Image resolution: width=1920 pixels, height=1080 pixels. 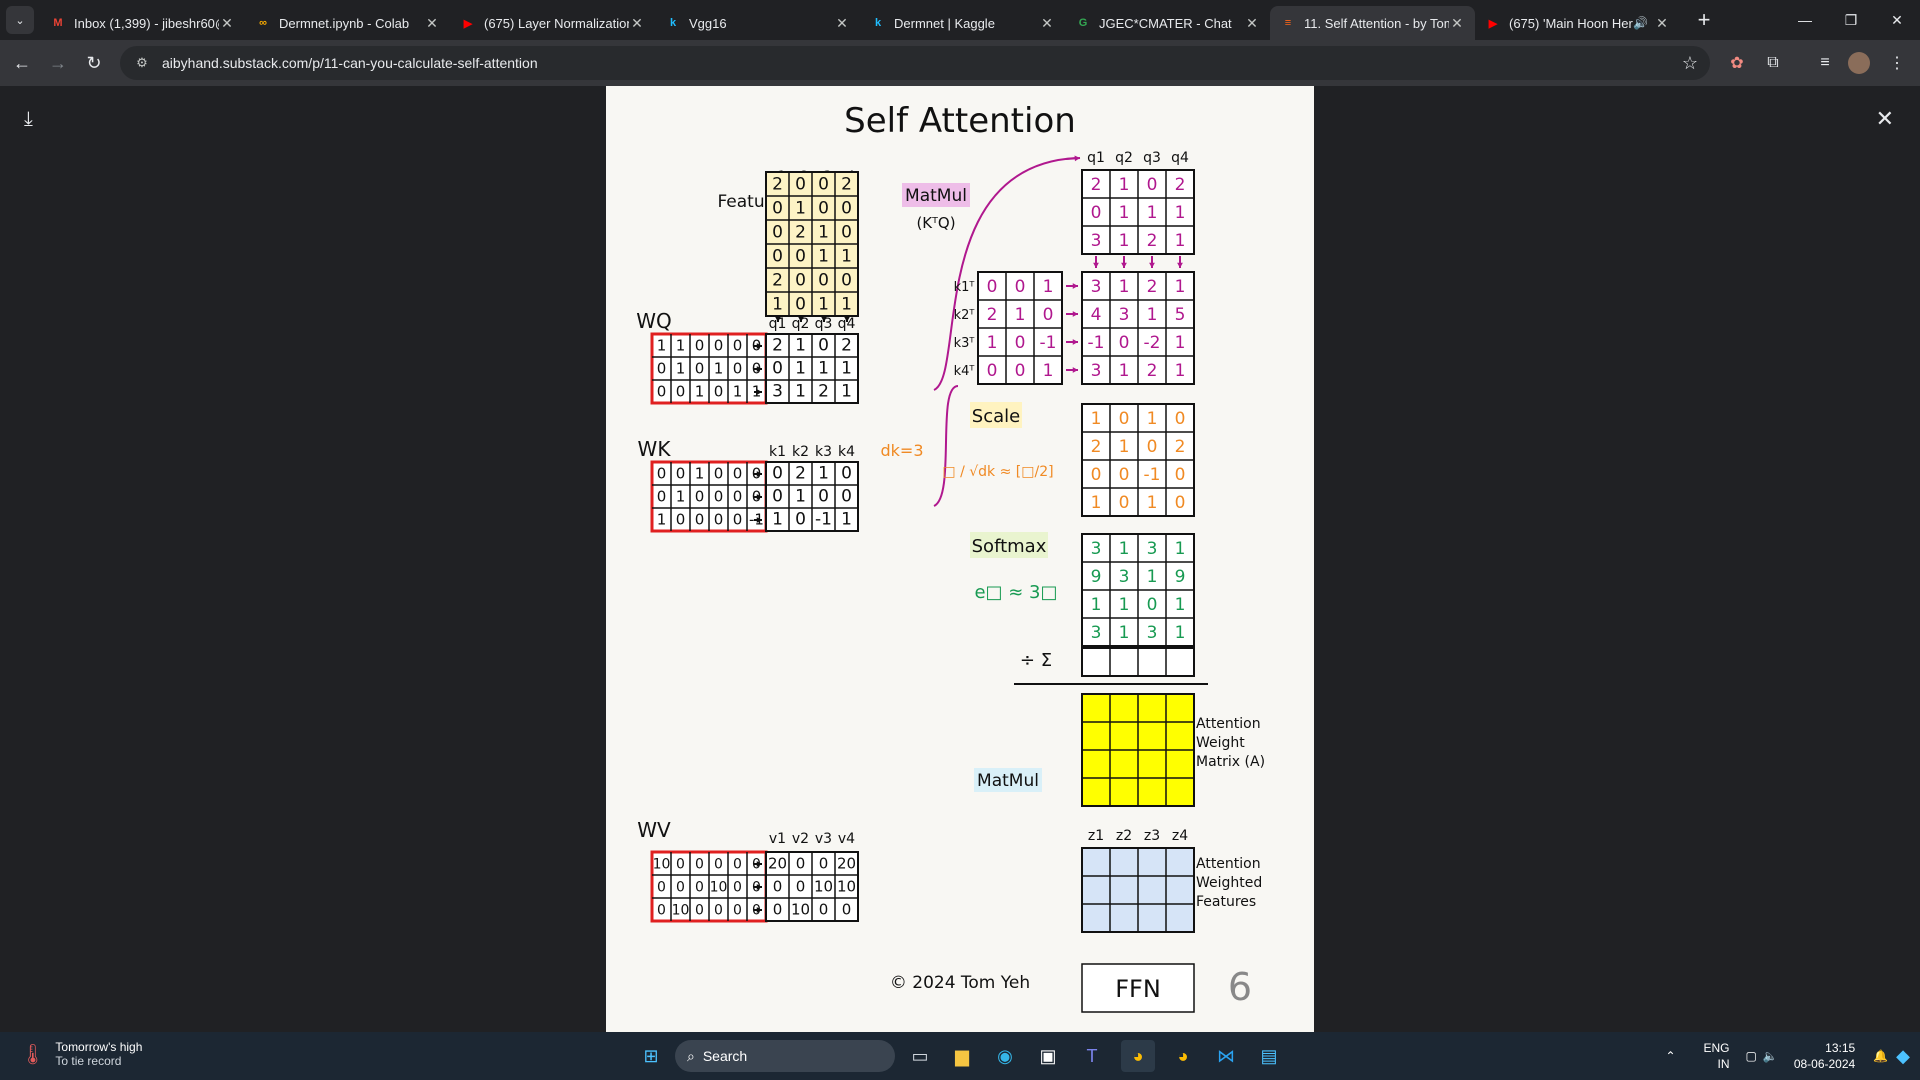 I want to click on clock: 13:15 08-06-2024, so click(x=1824, y=1056).